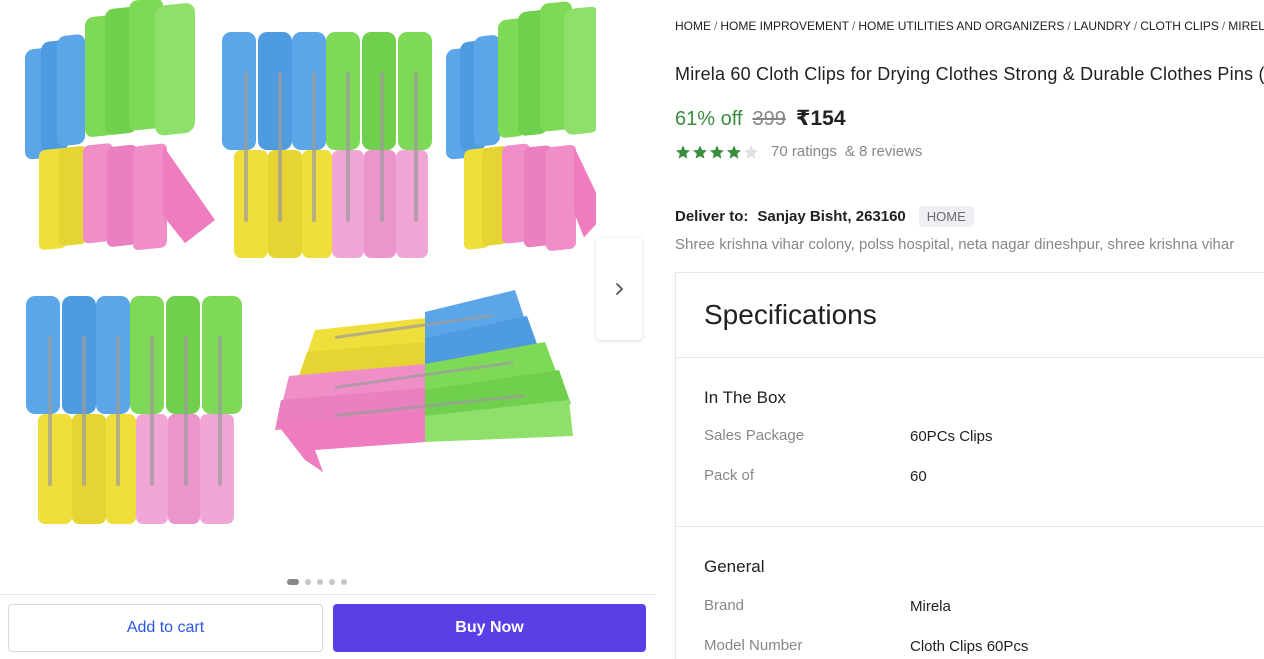  What do you see at coordinates (790, 314) in the screenshot?
I see `specifications-title: Specifications` at bounding box center [790, 314].